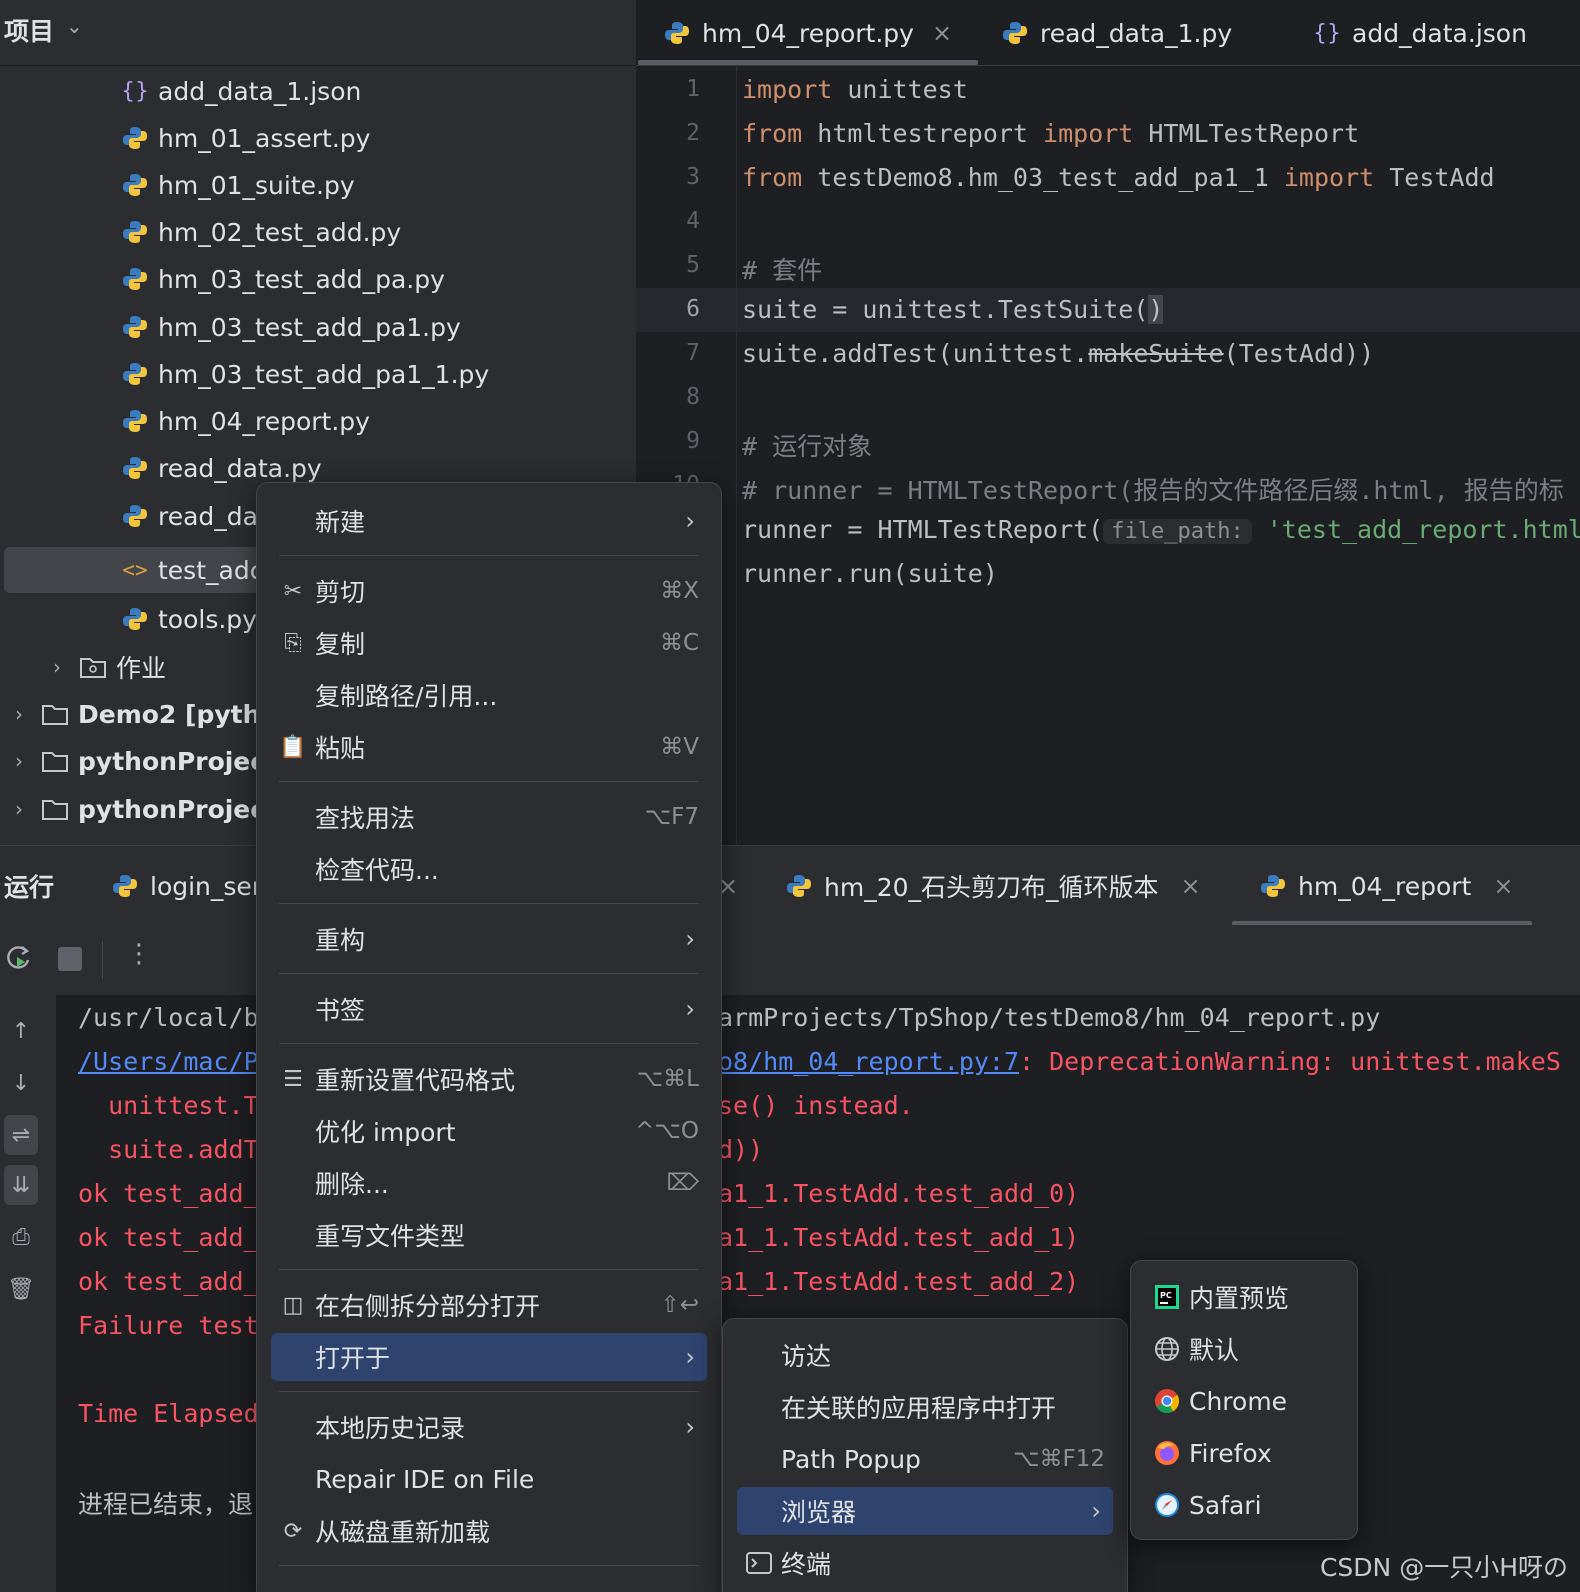 The height and width of the screenshot is (1592, 1580). I want to click on arrow-down-icon: ↓, so click(21, 1083).